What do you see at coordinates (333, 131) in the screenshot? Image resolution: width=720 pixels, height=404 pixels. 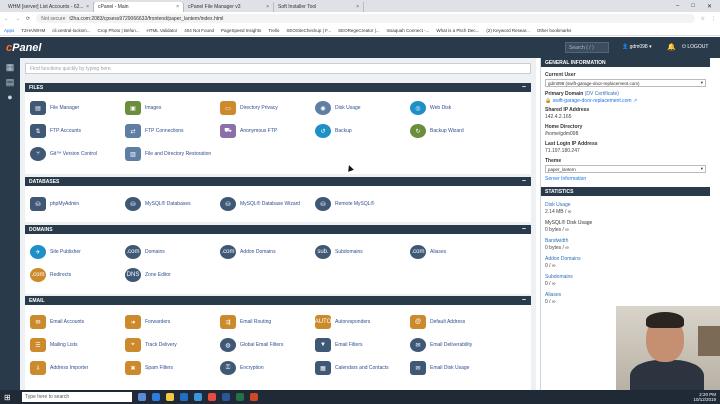 I see `backup-item: ↺ Backup` at bounding box center [333, 131].